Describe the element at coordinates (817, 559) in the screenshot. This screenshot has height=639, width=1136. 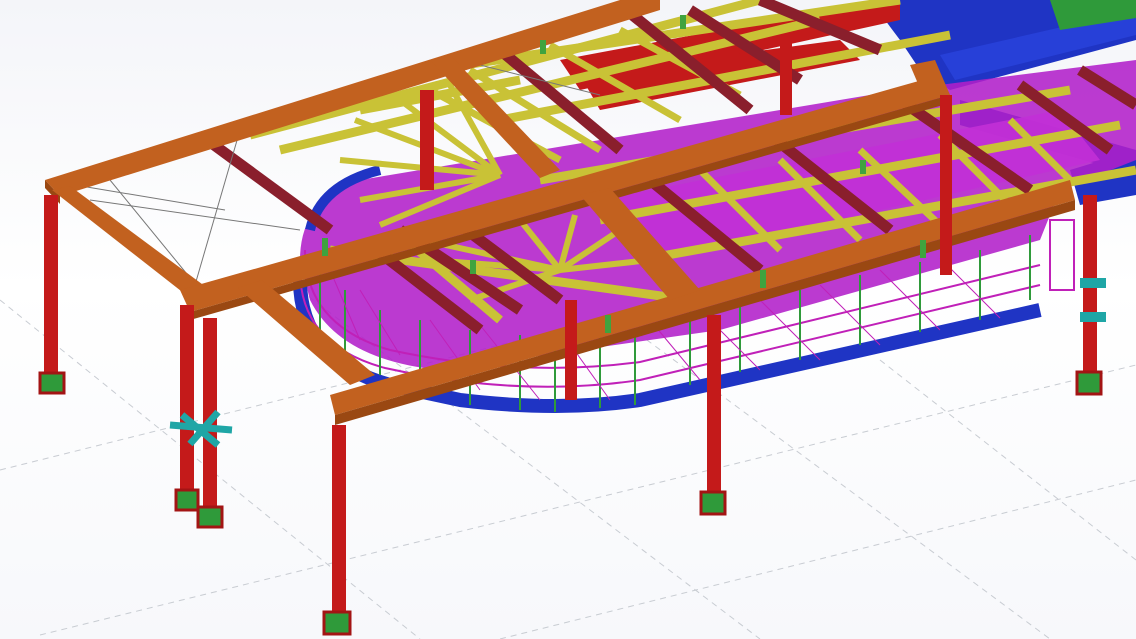
I see `grid-line` at that location.